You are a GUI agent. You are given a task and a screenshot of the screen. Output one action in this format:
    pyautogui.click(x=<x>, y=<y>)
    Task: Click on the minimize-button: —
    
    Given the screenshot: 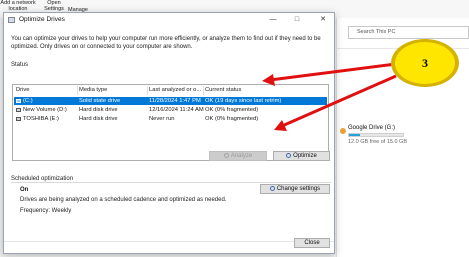 What is the action you would take?
    pyautogui.click(x=273, y=20)
    